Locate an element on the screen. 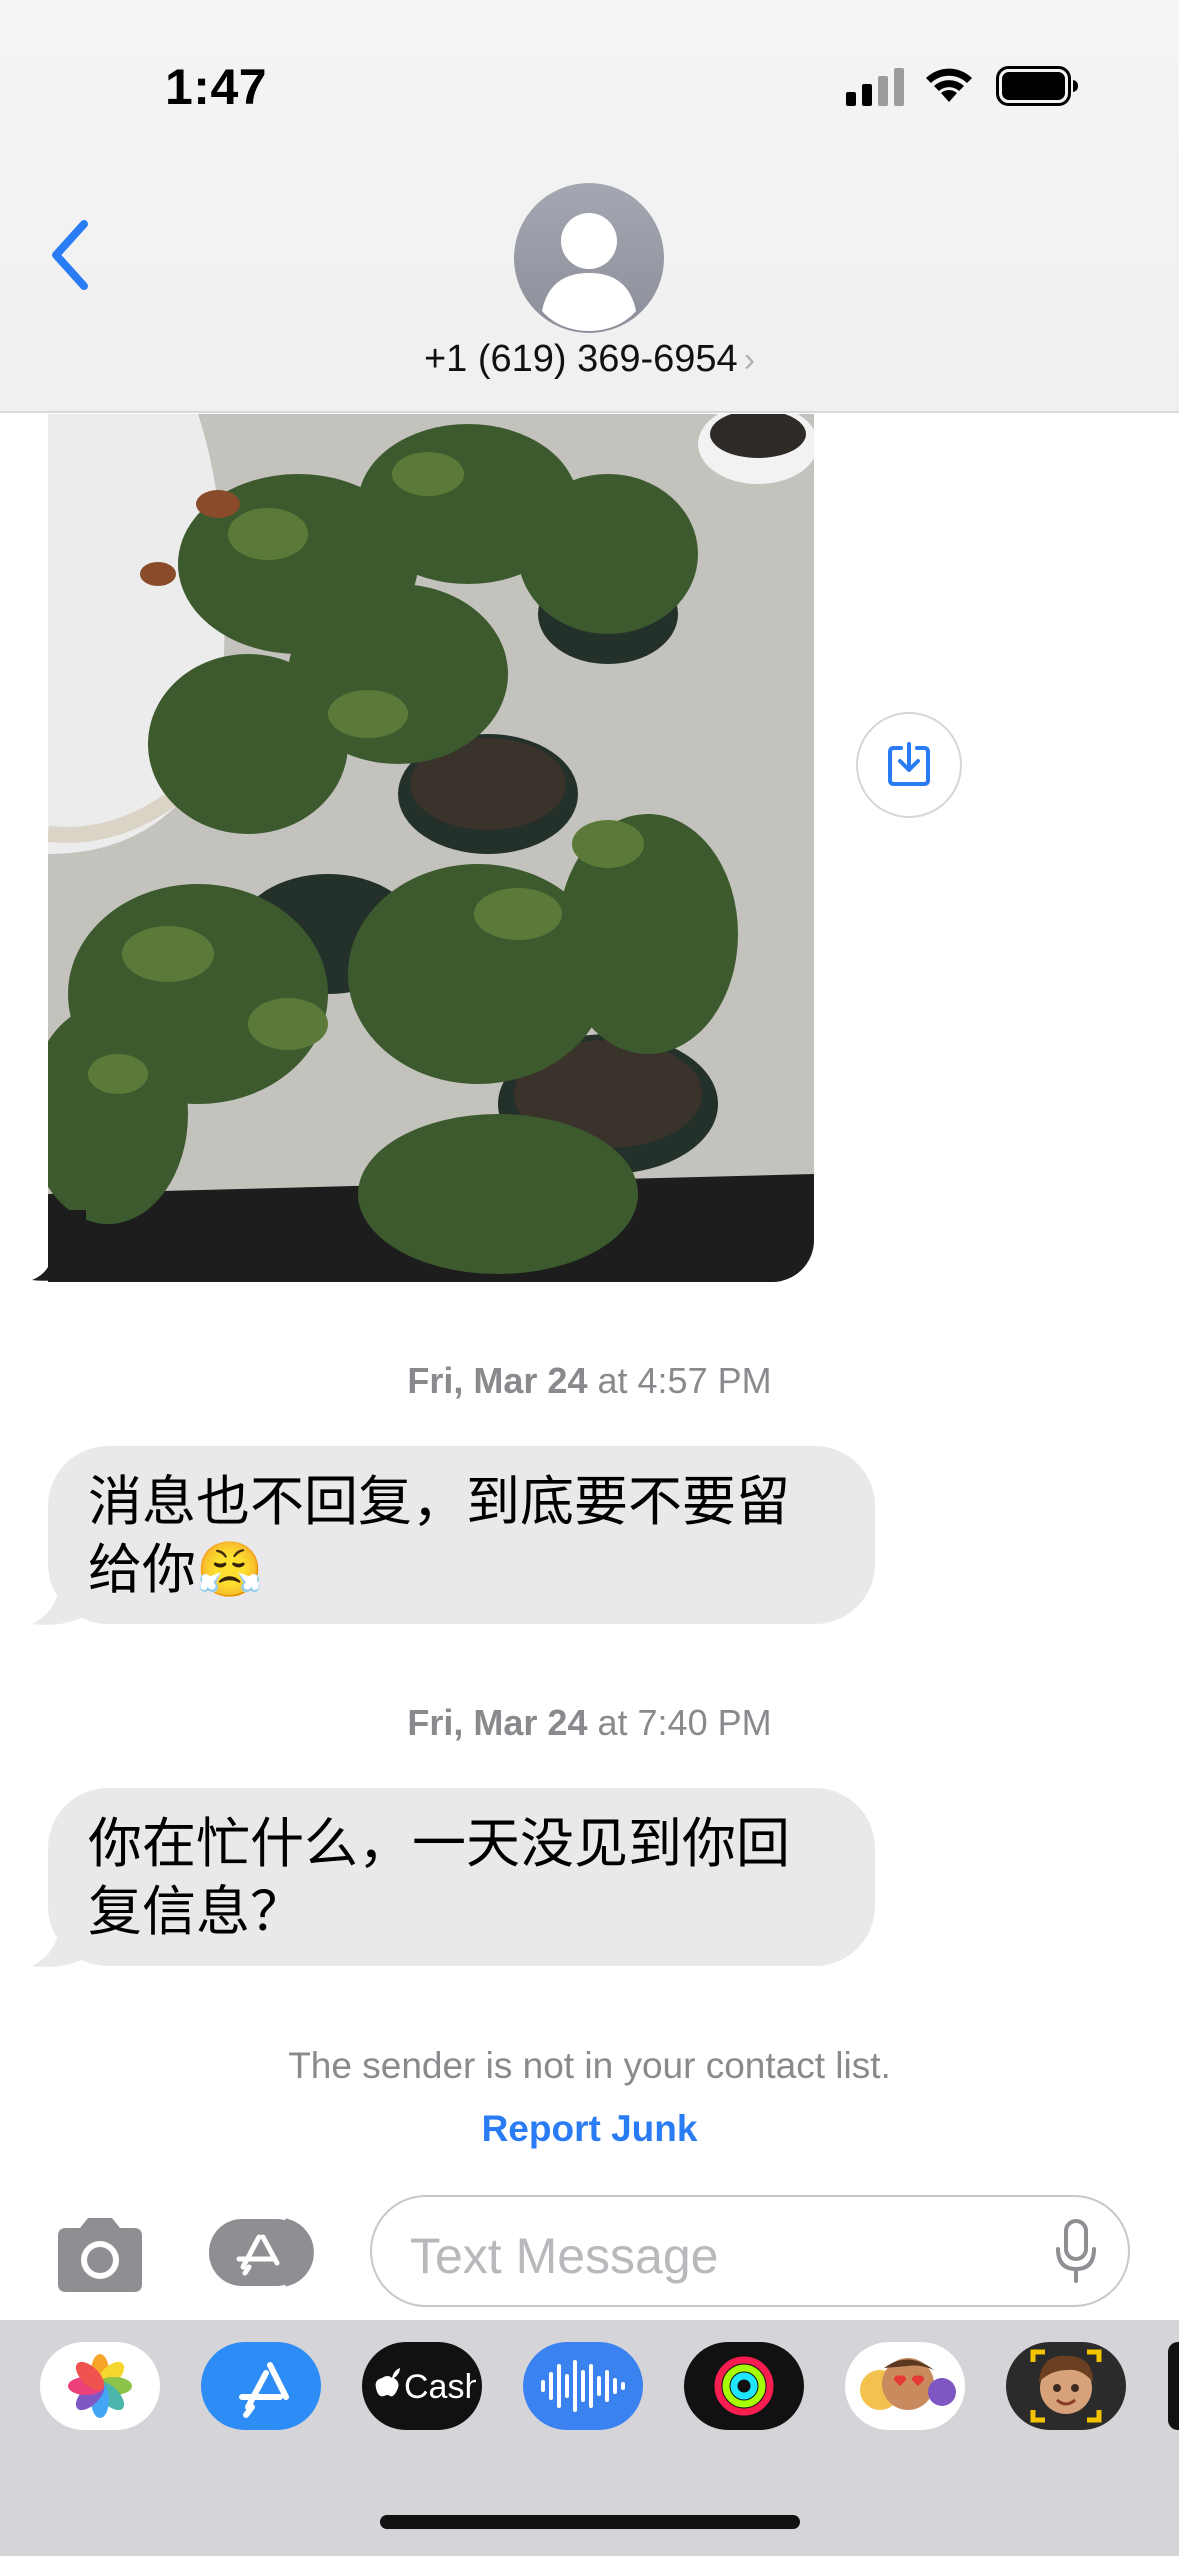 The image size is (1179, 2556). contact-avatar is located at coordinates (589, 258).